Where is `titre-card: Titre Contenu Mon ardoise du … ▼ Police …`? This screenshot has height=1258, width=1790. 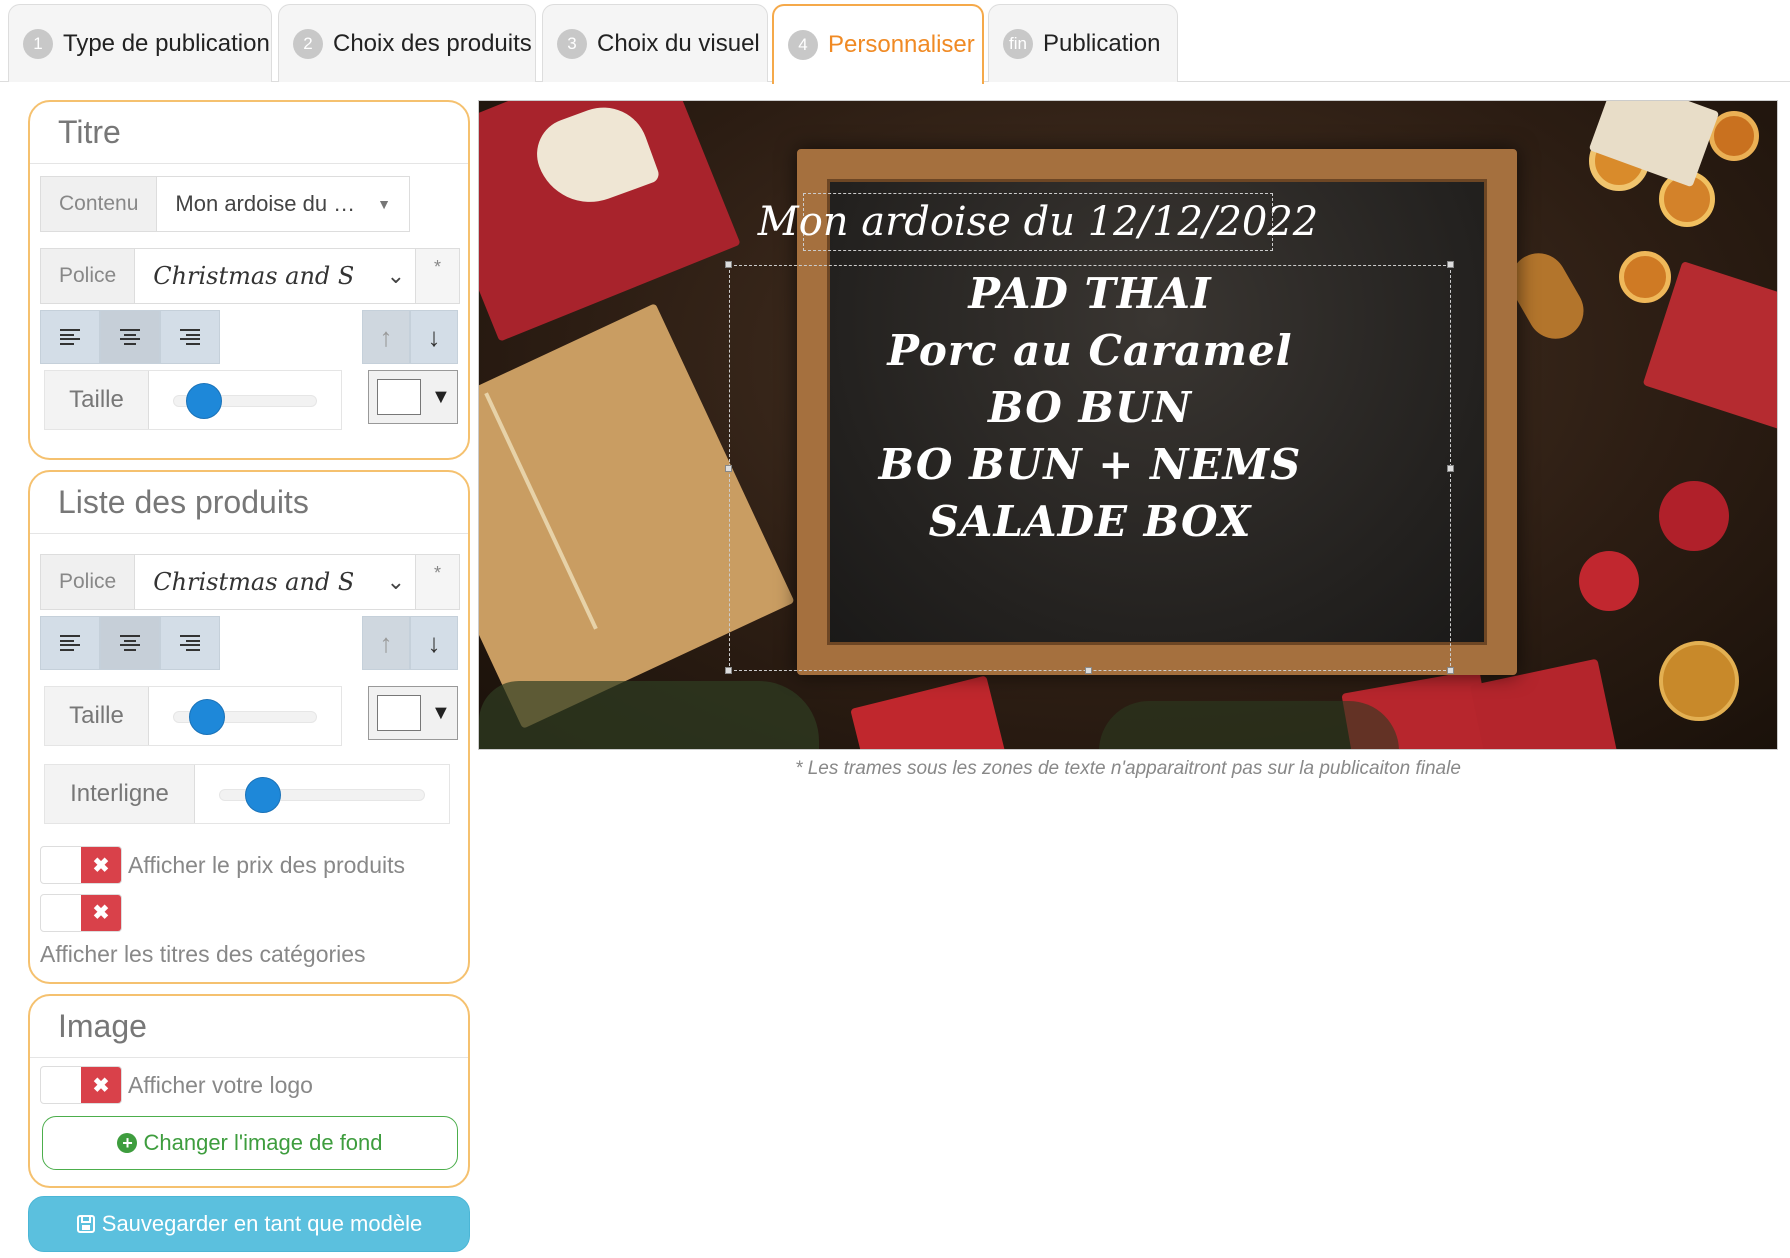 titre-card: Titre Contenu Mon ardoise du … ▼ Police … is located at coordinates (249, 280).